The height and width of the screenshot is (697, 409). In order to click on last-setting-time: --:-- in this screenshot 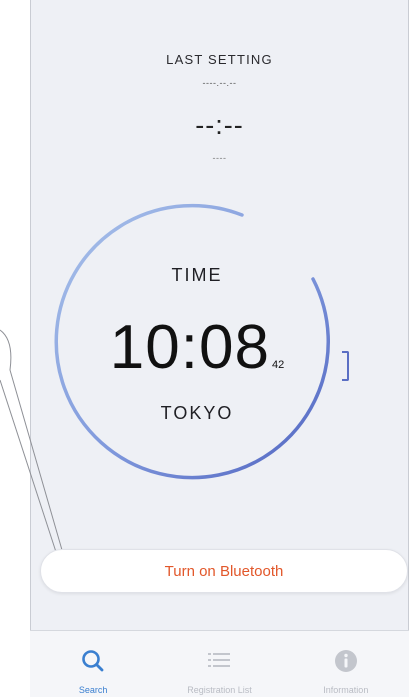, I will do `click(219, 125)`.